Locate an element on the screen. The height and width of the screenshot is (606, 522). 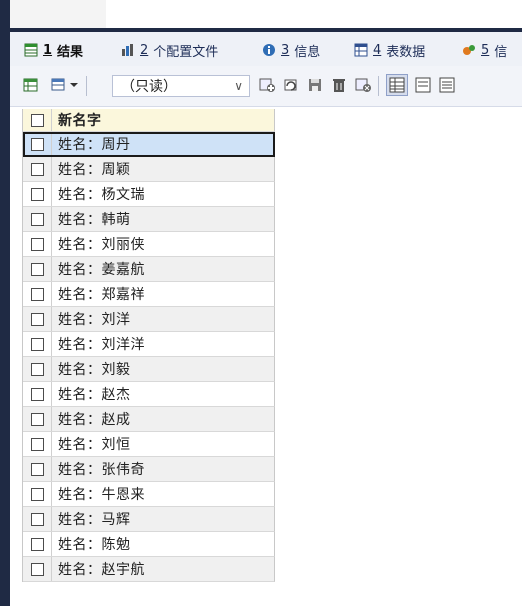
tab-number: 5 is located at coordinates (485, 50).